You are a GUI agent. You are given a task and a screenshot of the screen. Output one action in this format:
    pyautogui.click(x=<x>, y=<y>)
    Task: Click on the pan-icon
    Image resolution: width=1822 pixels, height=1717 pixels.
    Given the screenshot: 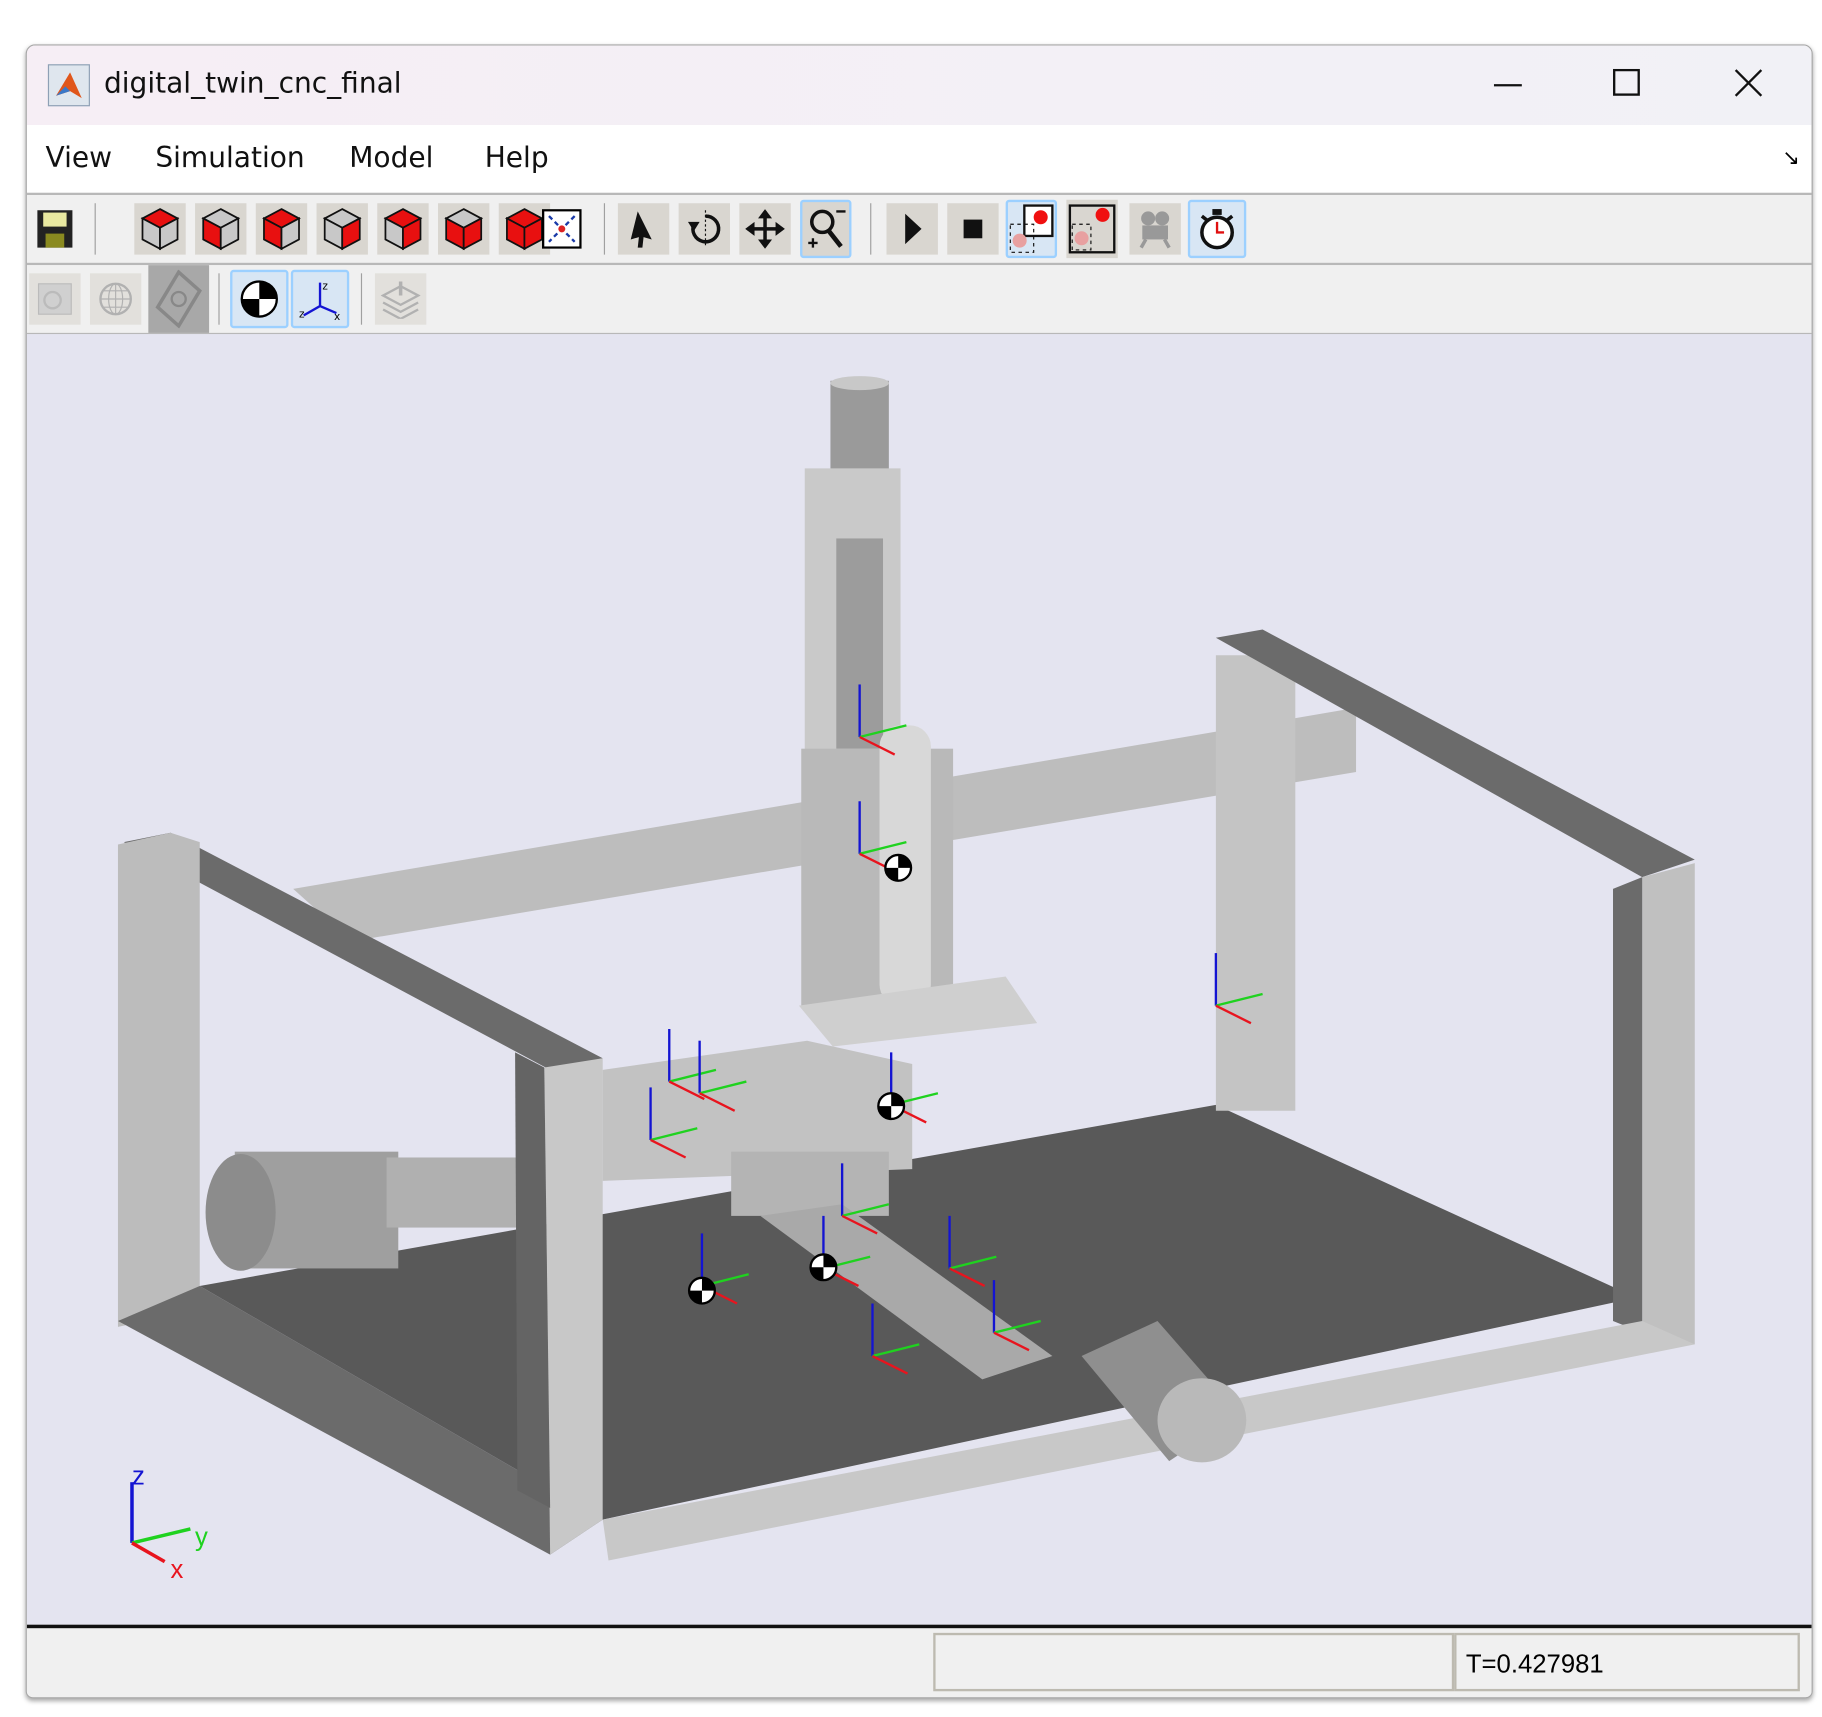 What is the action you would take?
    pyautogui.click(x=765, y=229)
    